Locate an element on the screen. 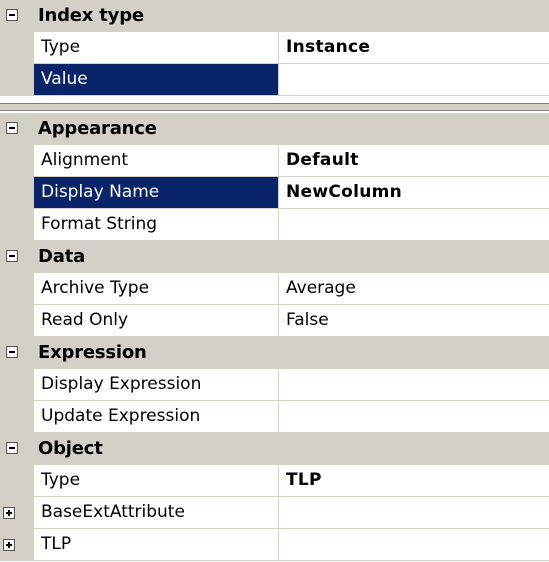  property-row-display-name: Display Name NewColumn is located at coordinates (274, 193).